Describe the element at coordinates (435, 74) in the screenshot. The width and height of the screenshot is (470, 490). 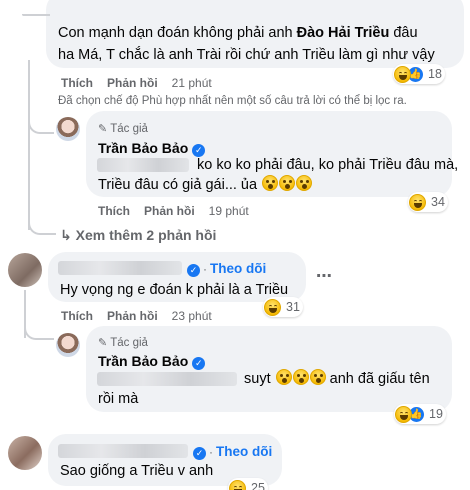
I see `reaction-count: 18` at that location.